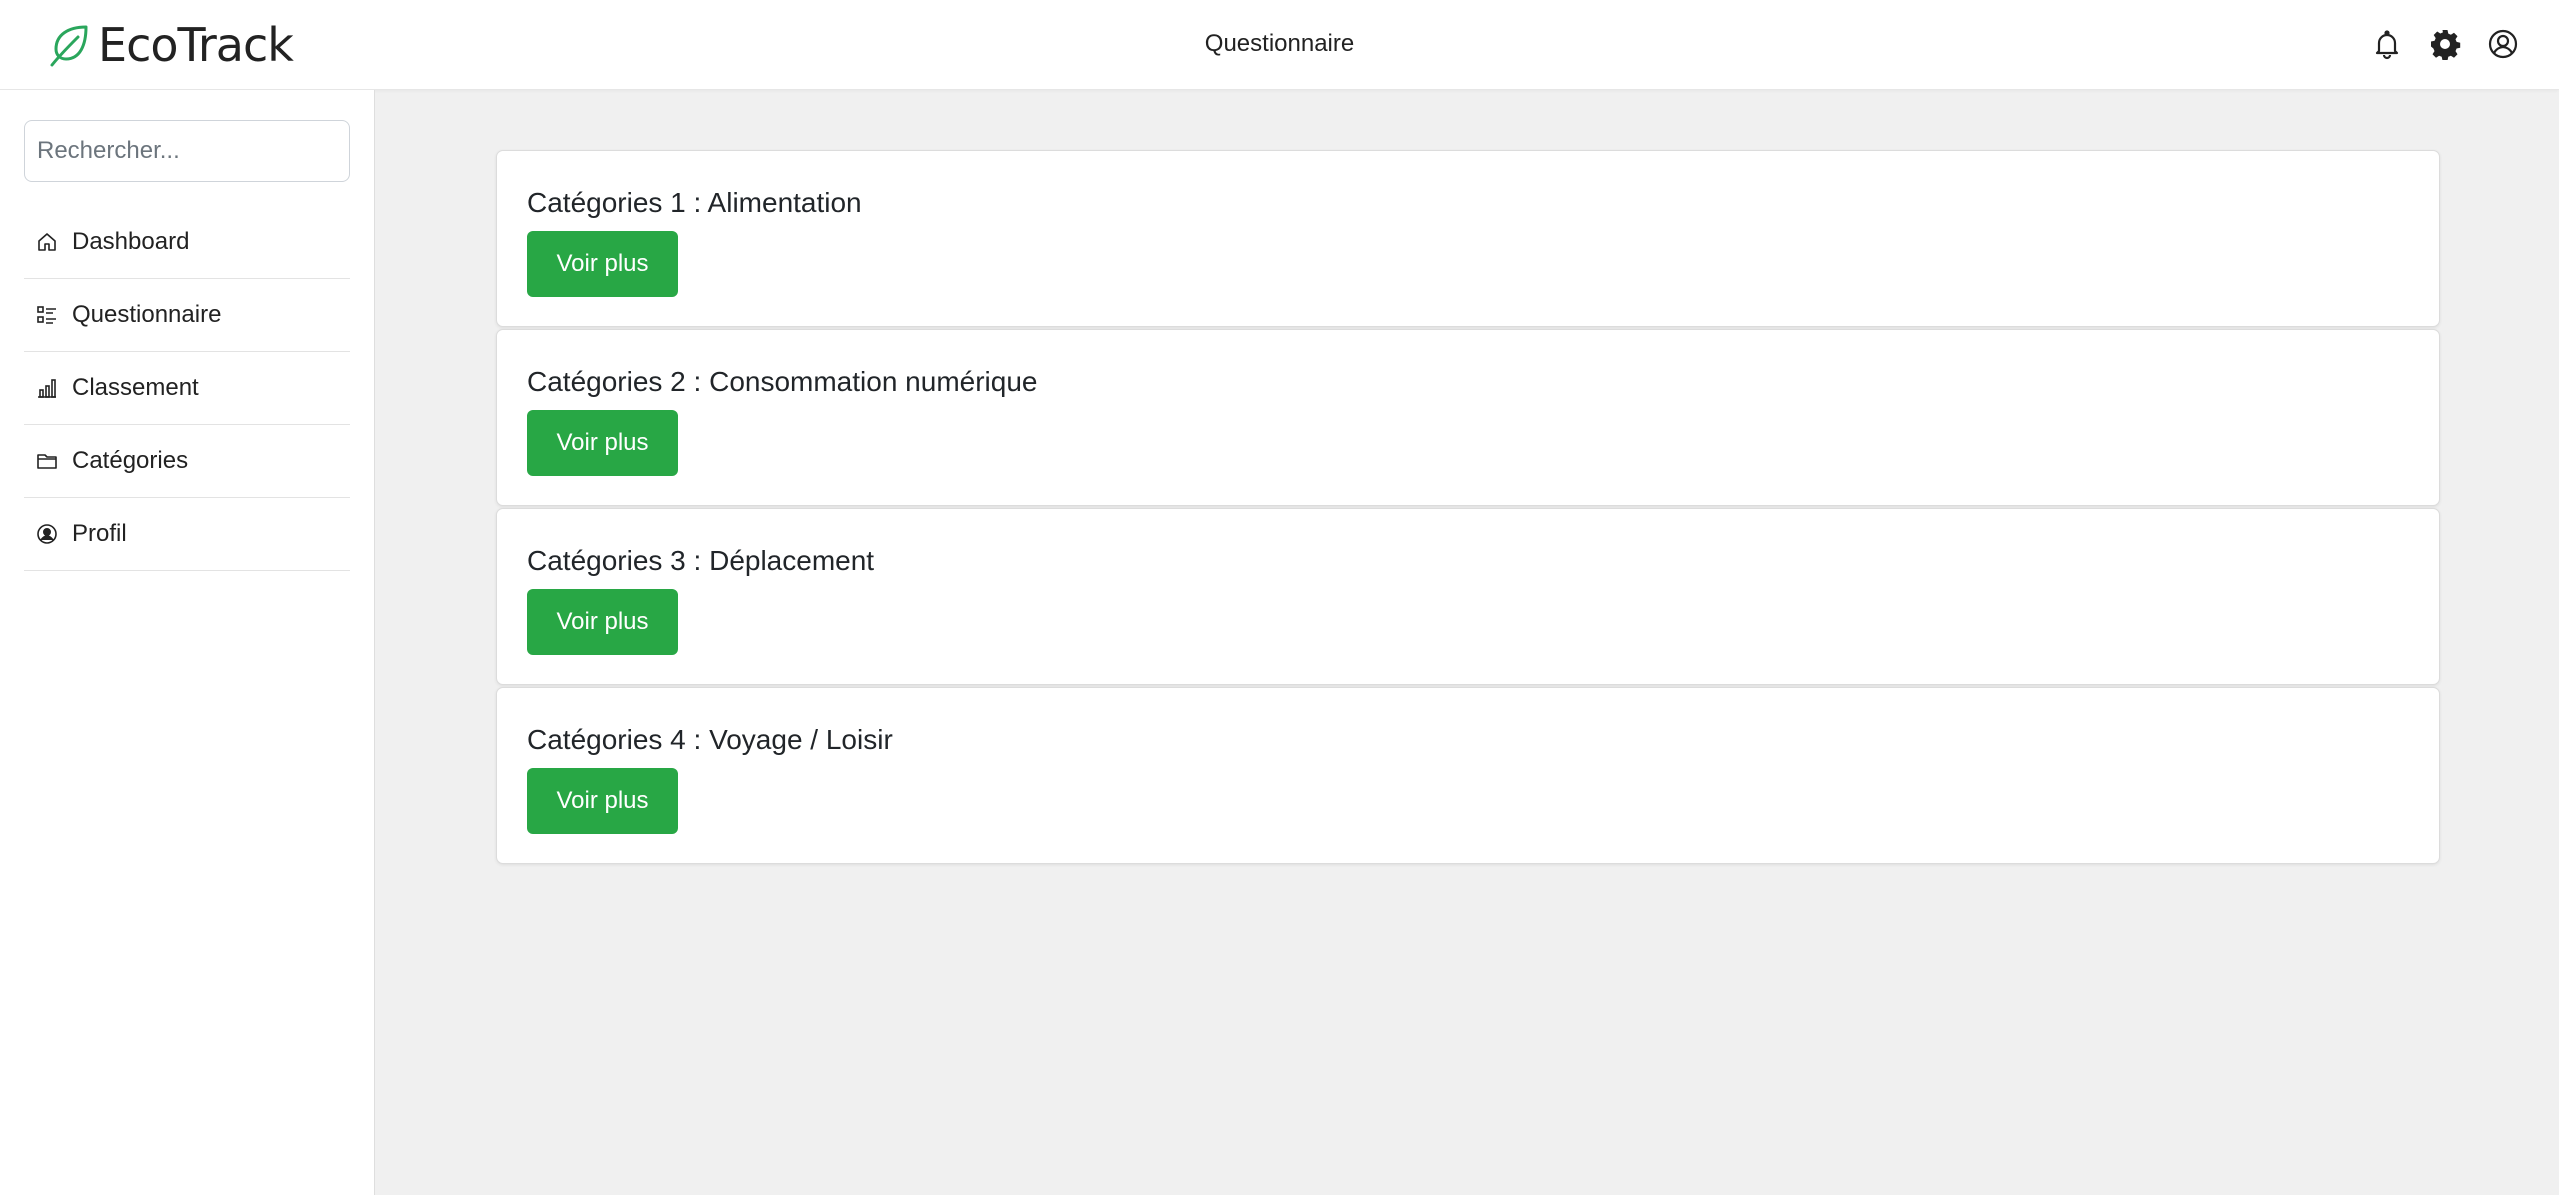 This screenshot has height=1195, width=2559. What do you see at coordinates (187, 642) in the screenshot?
I see `sidebar: Dashboard Questionnaire Classement` at bounding box center [187, 642].